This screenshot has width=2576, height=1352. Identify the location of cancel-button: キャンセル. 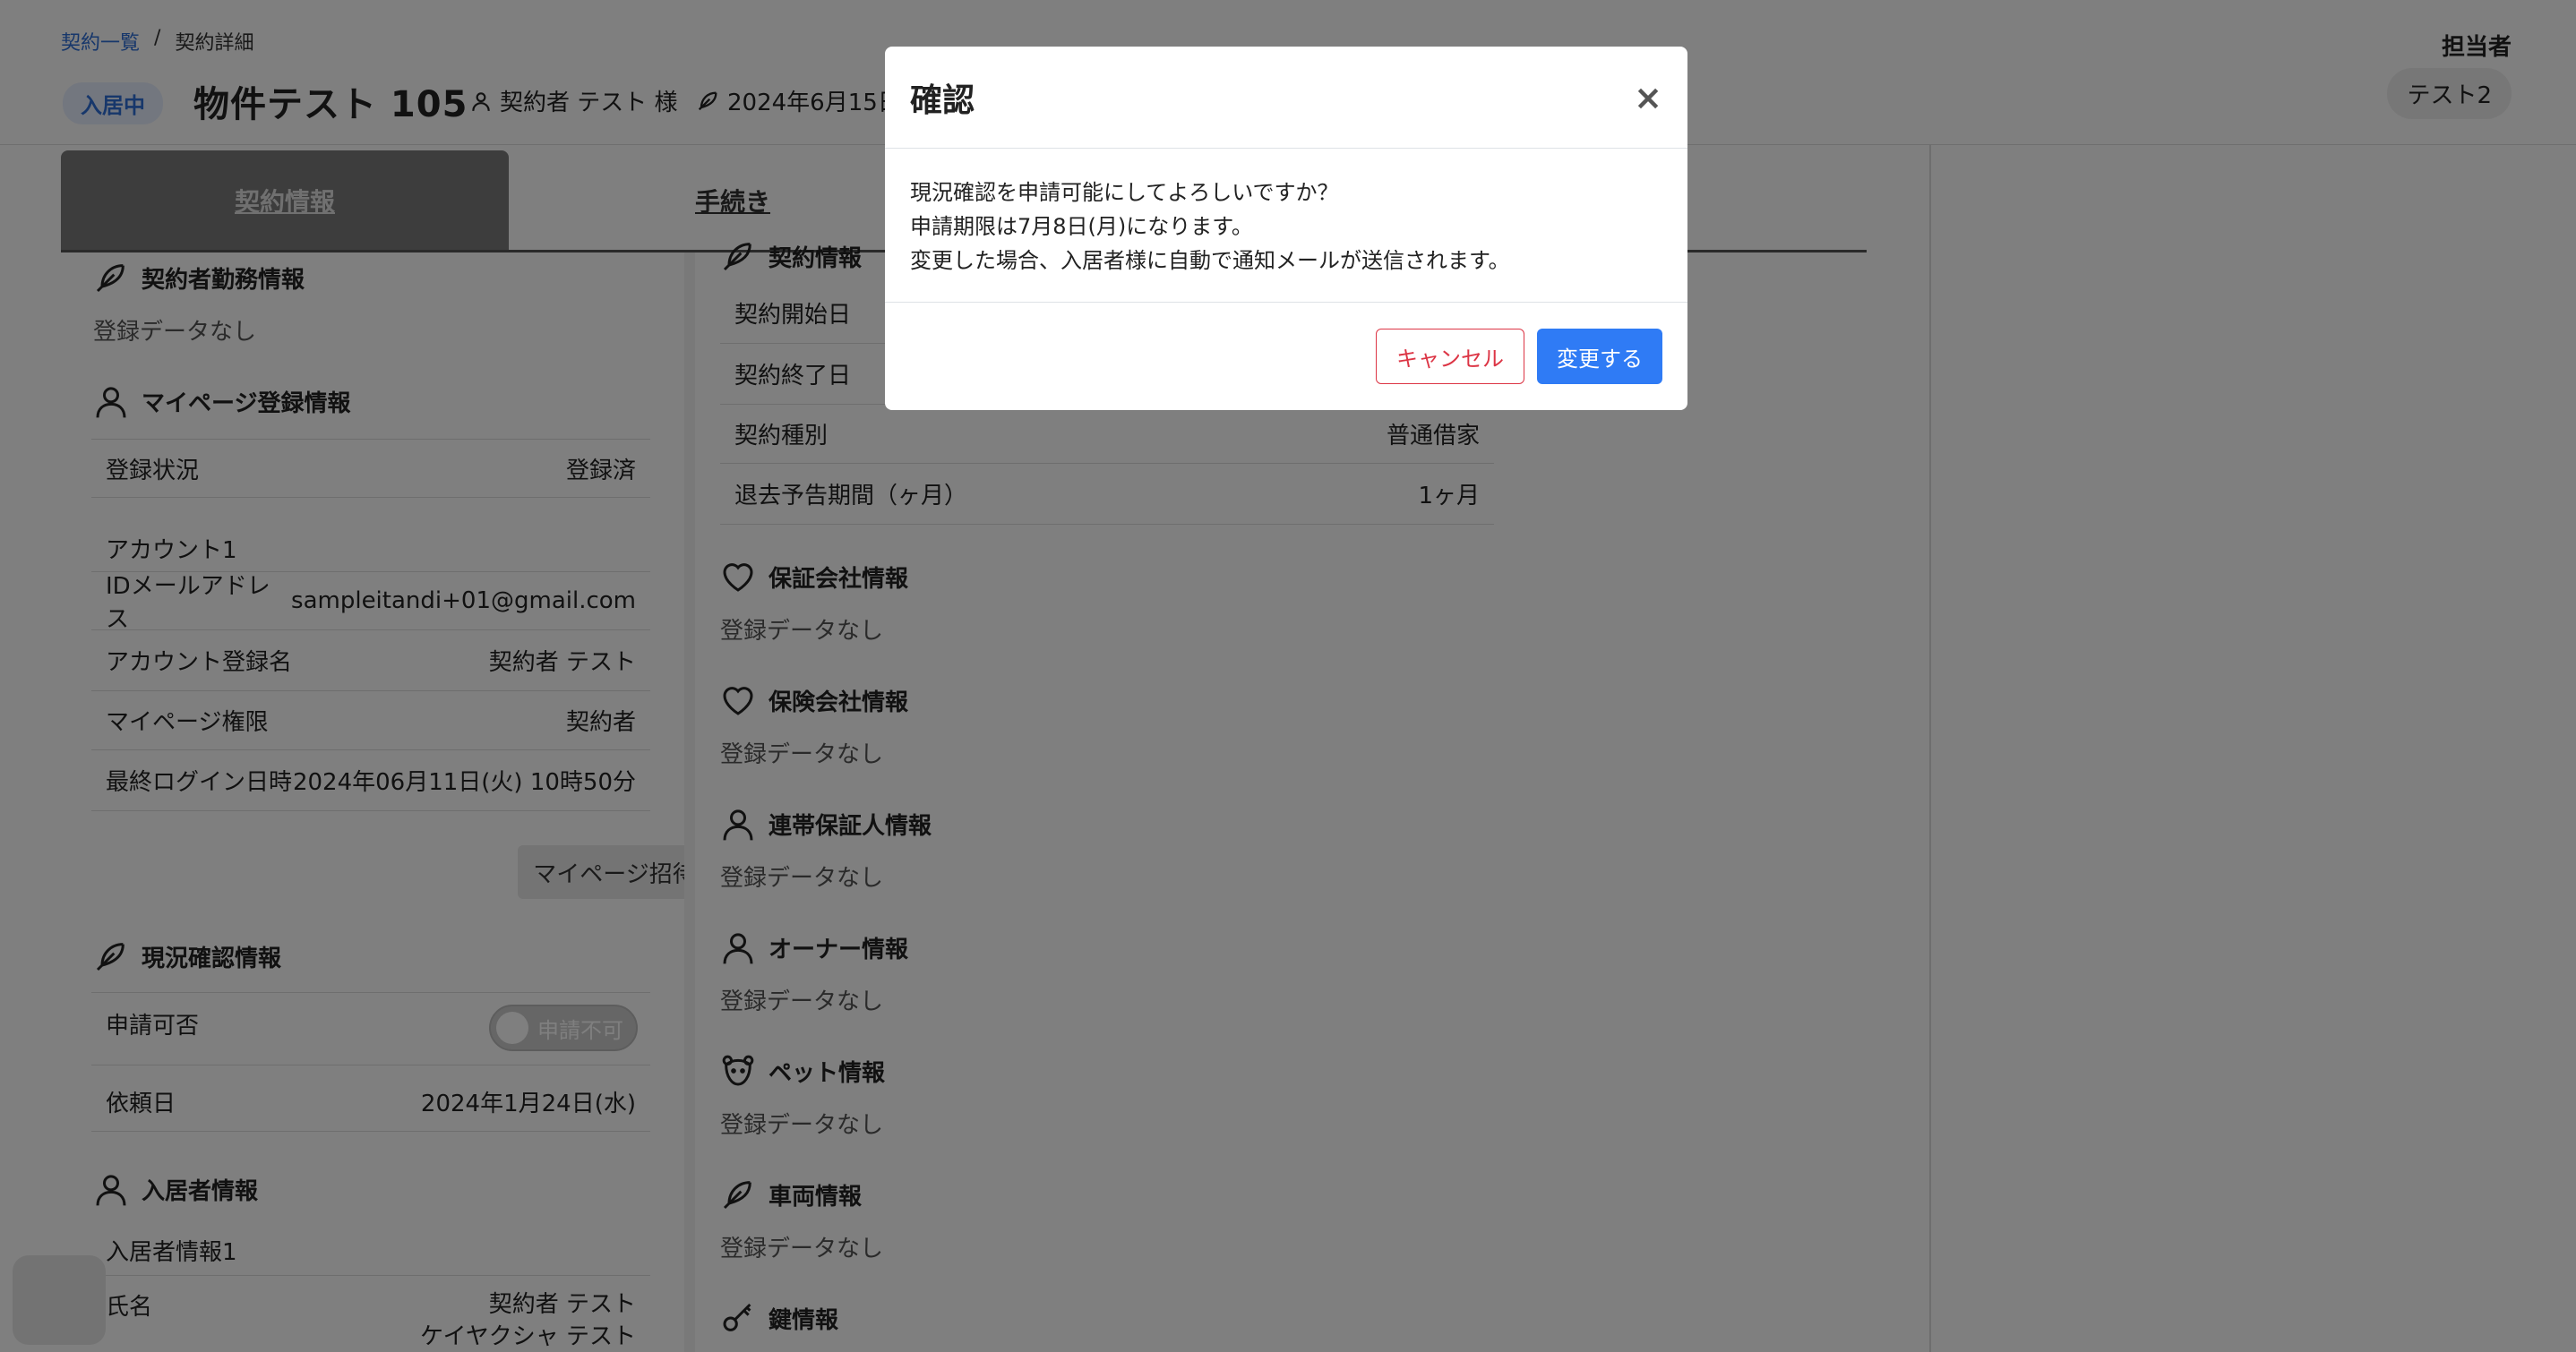
(1450, 356).